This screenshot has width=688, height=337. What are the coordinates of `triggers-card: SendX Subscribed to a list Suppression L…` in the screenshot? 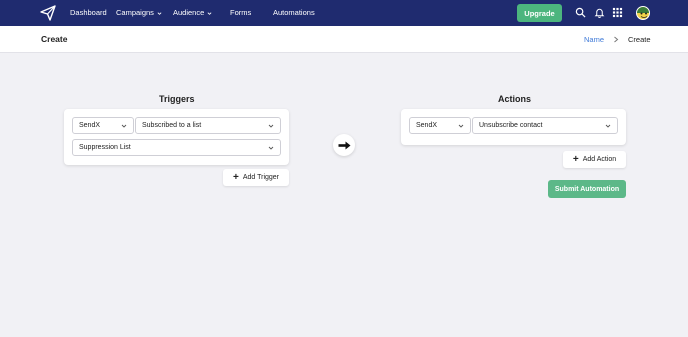 It's located at (176, 137).